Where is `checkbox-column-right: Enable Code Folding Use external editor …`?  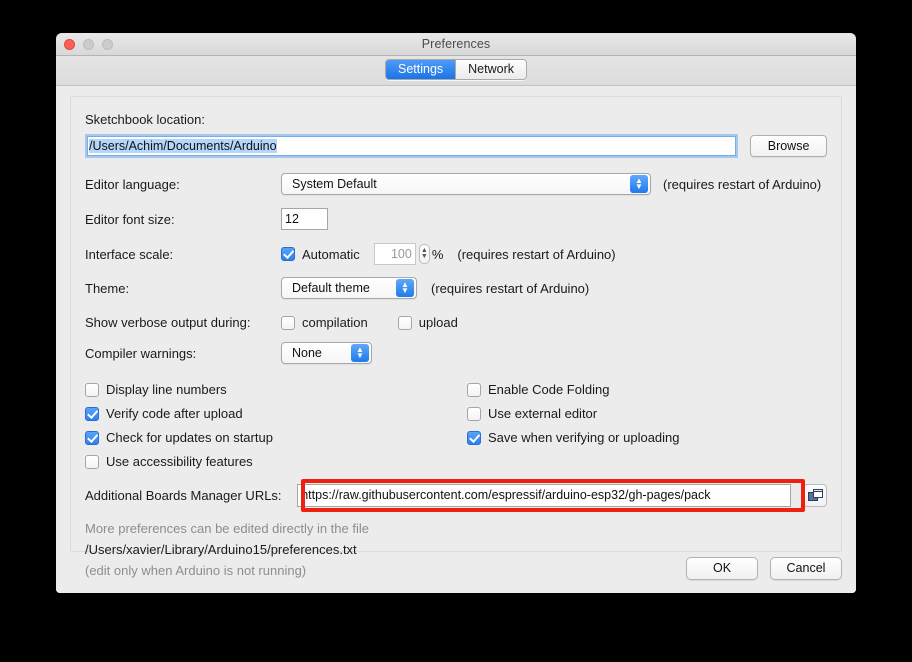 checkbox-column-right: Enable Code Folding Use external editor … is located at coordinates (573, 413).